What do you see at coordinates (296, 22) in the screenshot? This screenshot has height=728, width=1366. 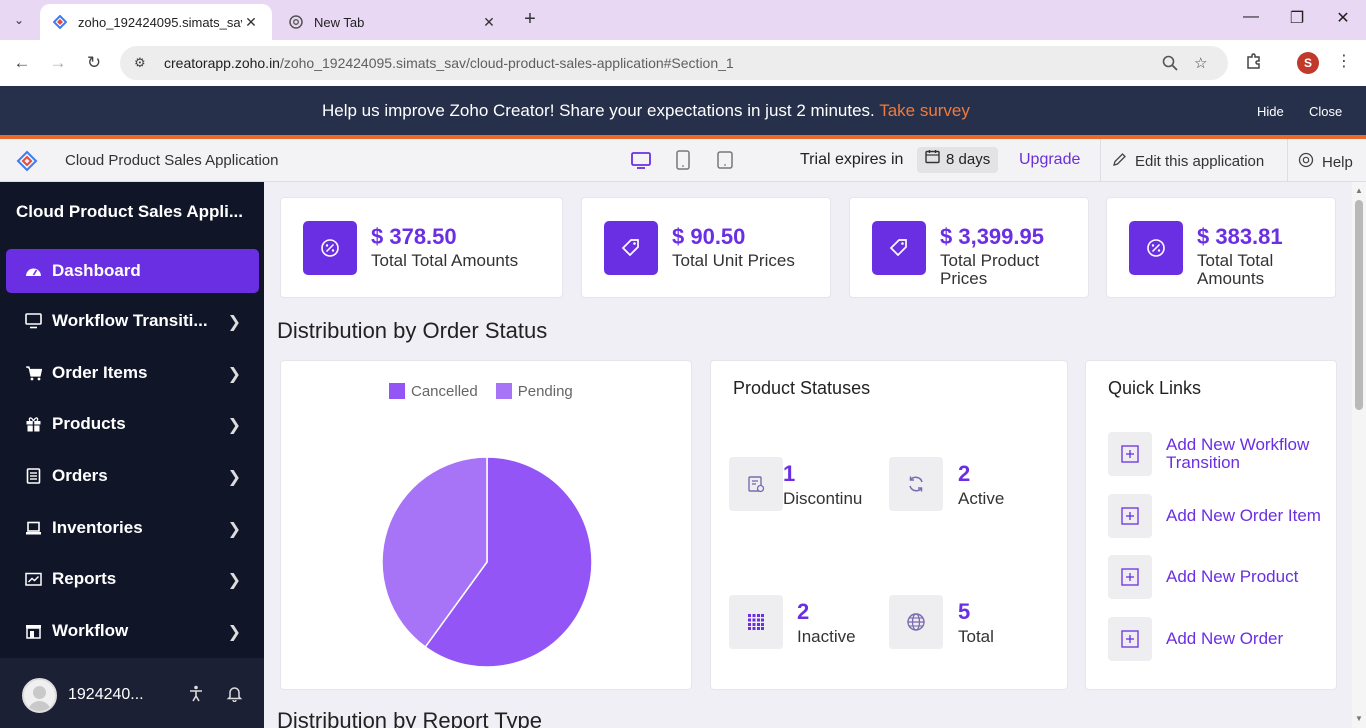 I see `chrome-favicon-icon` at bounding box center [296, 22].